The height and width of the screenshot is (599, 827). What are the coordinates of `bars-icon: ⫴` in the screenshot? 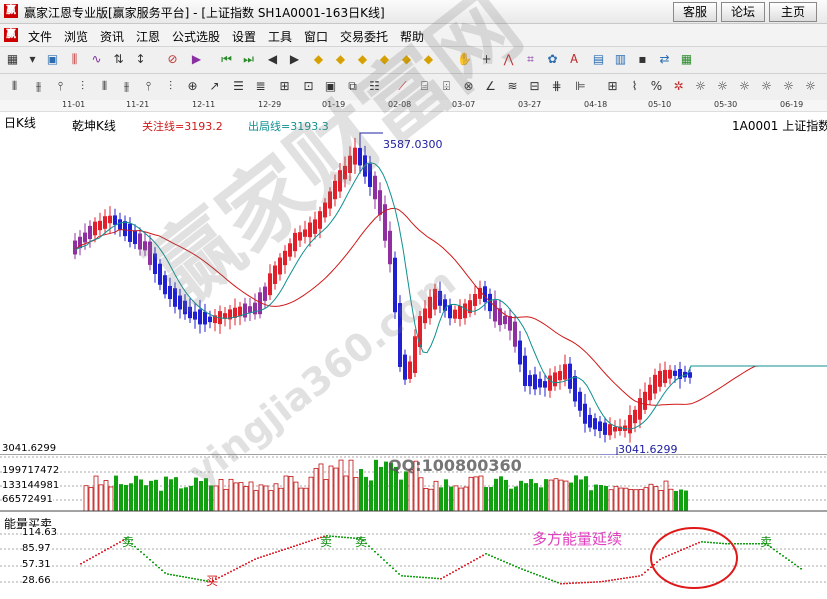 It's located at (14, 86).